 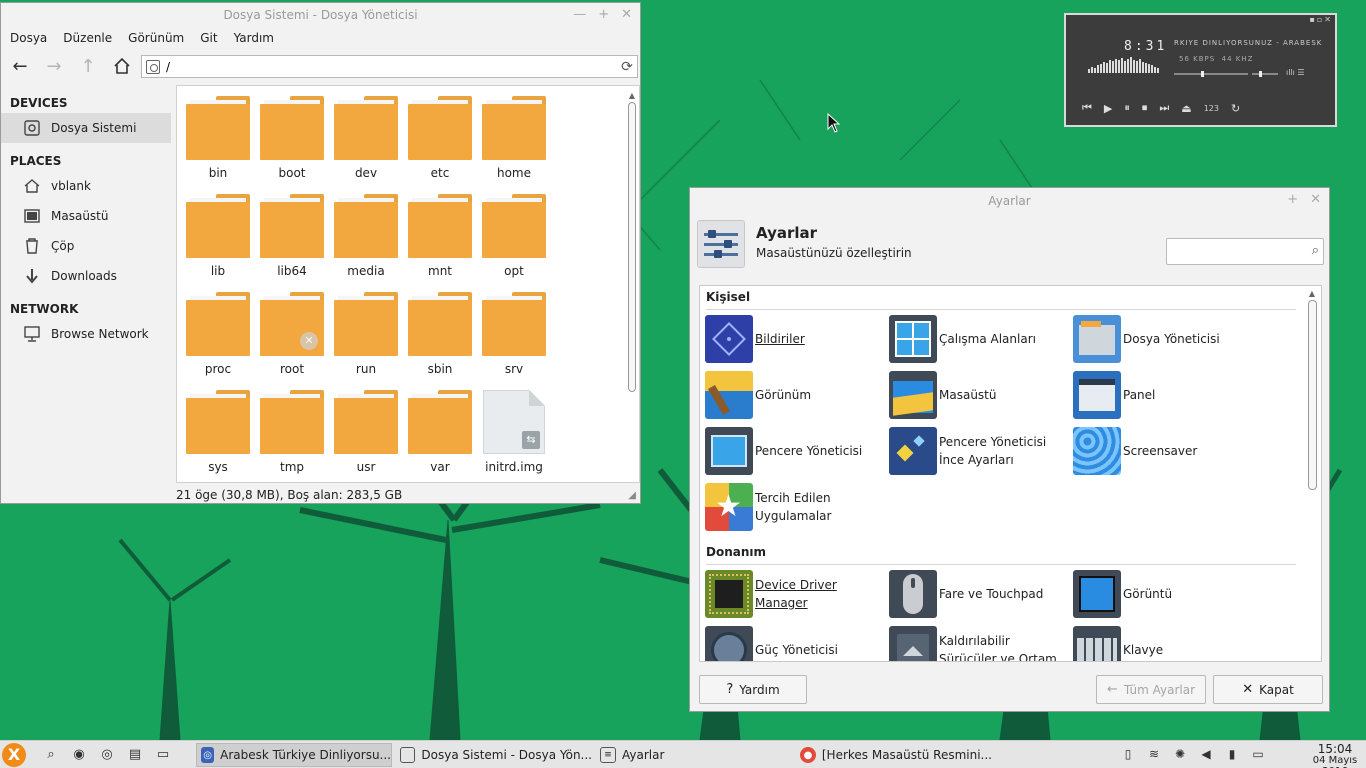 What do you see at coordinates (795, 507) in the screenshot?
I see `settings-item: ★ Tercih Edilen Uygulamalar` at bounding box center [795, 507].